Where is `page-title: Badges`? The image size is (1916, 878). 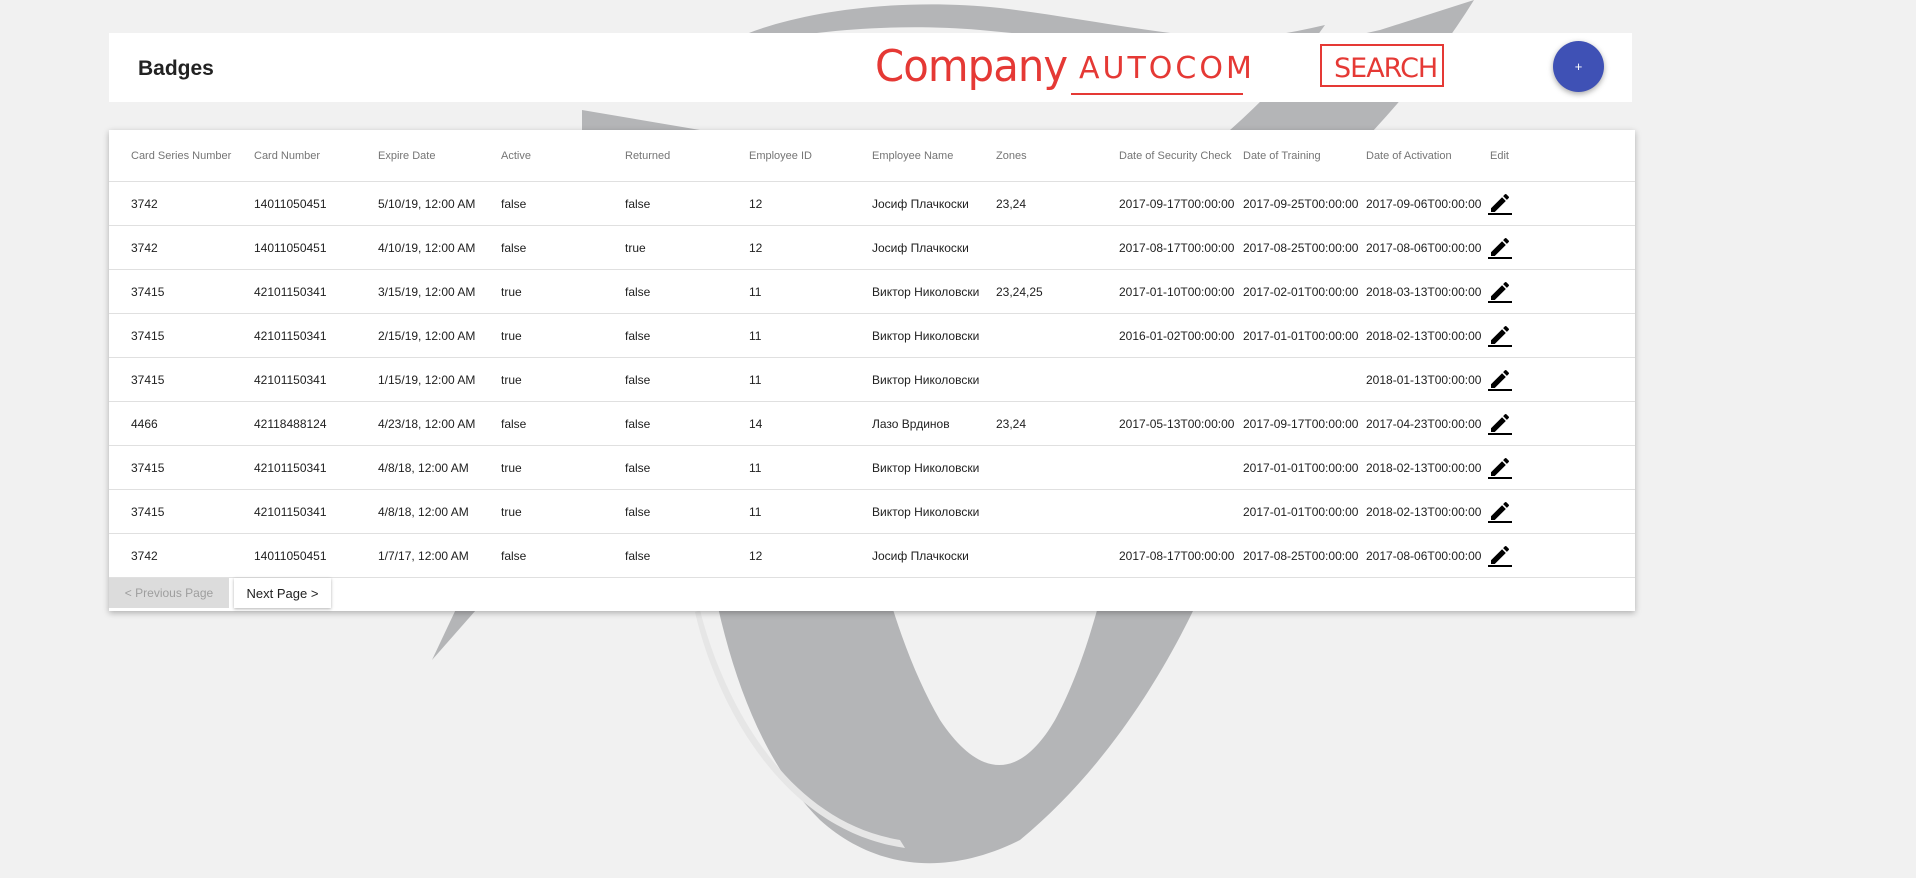
page-title: Badges is located at coordinates (176, 68).